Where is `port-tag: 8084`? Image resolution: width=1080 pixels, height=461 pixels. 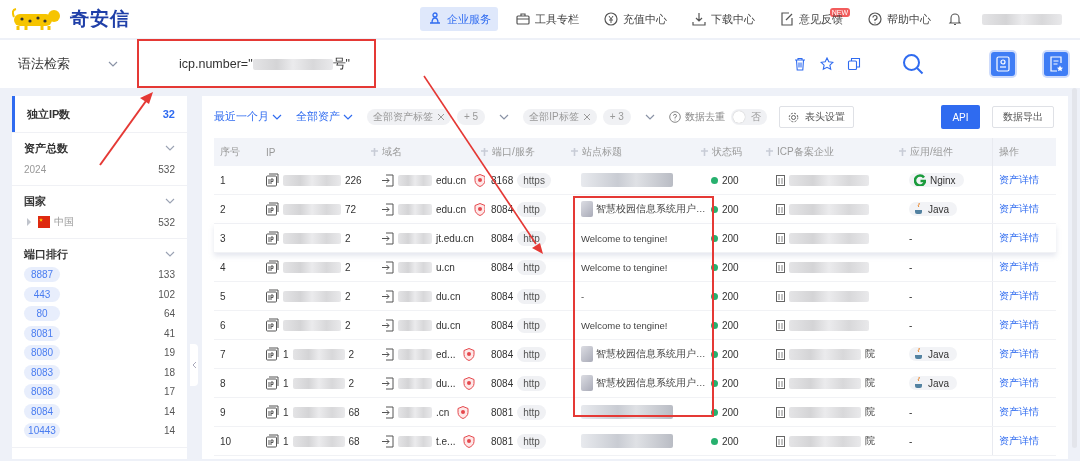 port-tag: 8084 is located at coordinates (42, 411).